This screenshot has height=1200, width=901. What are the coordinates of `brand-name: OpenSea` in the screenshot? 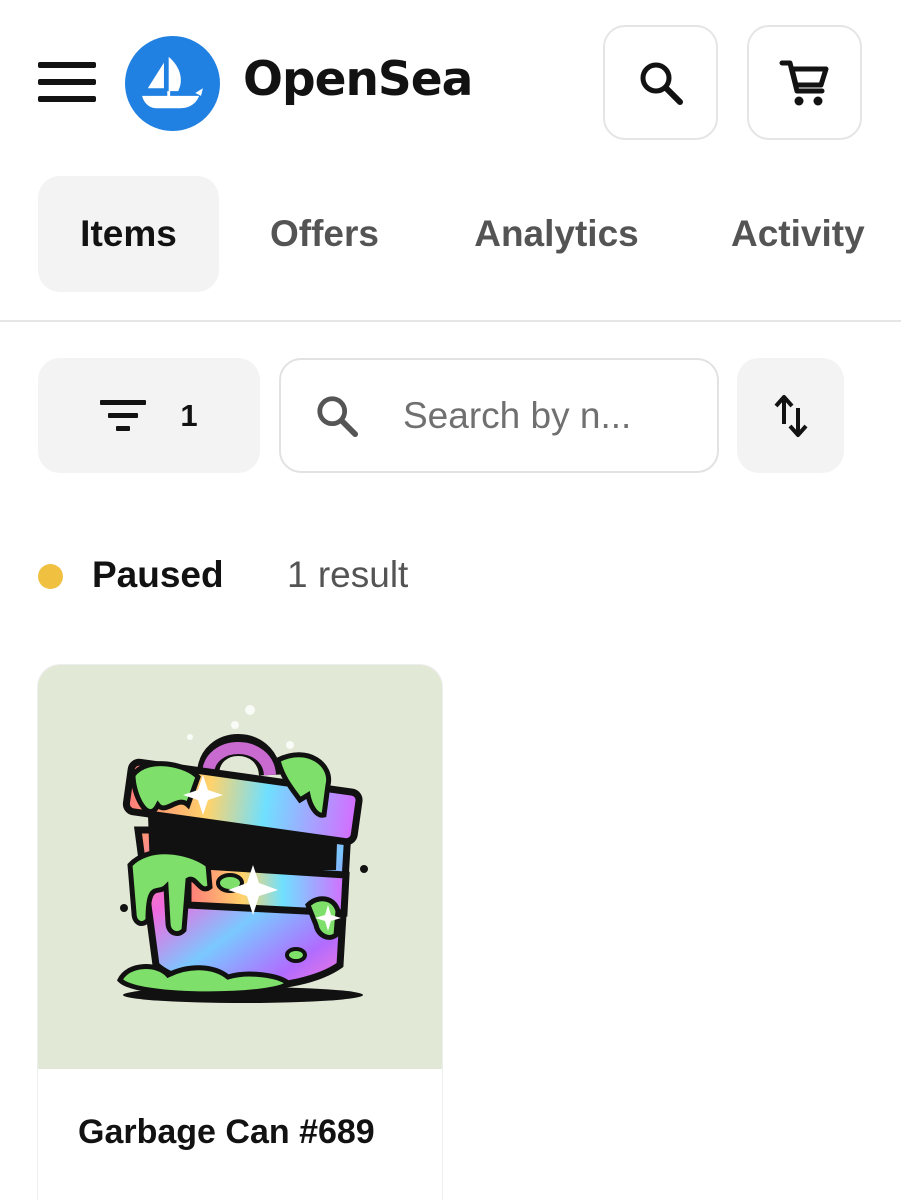 It's located at (358, 79).